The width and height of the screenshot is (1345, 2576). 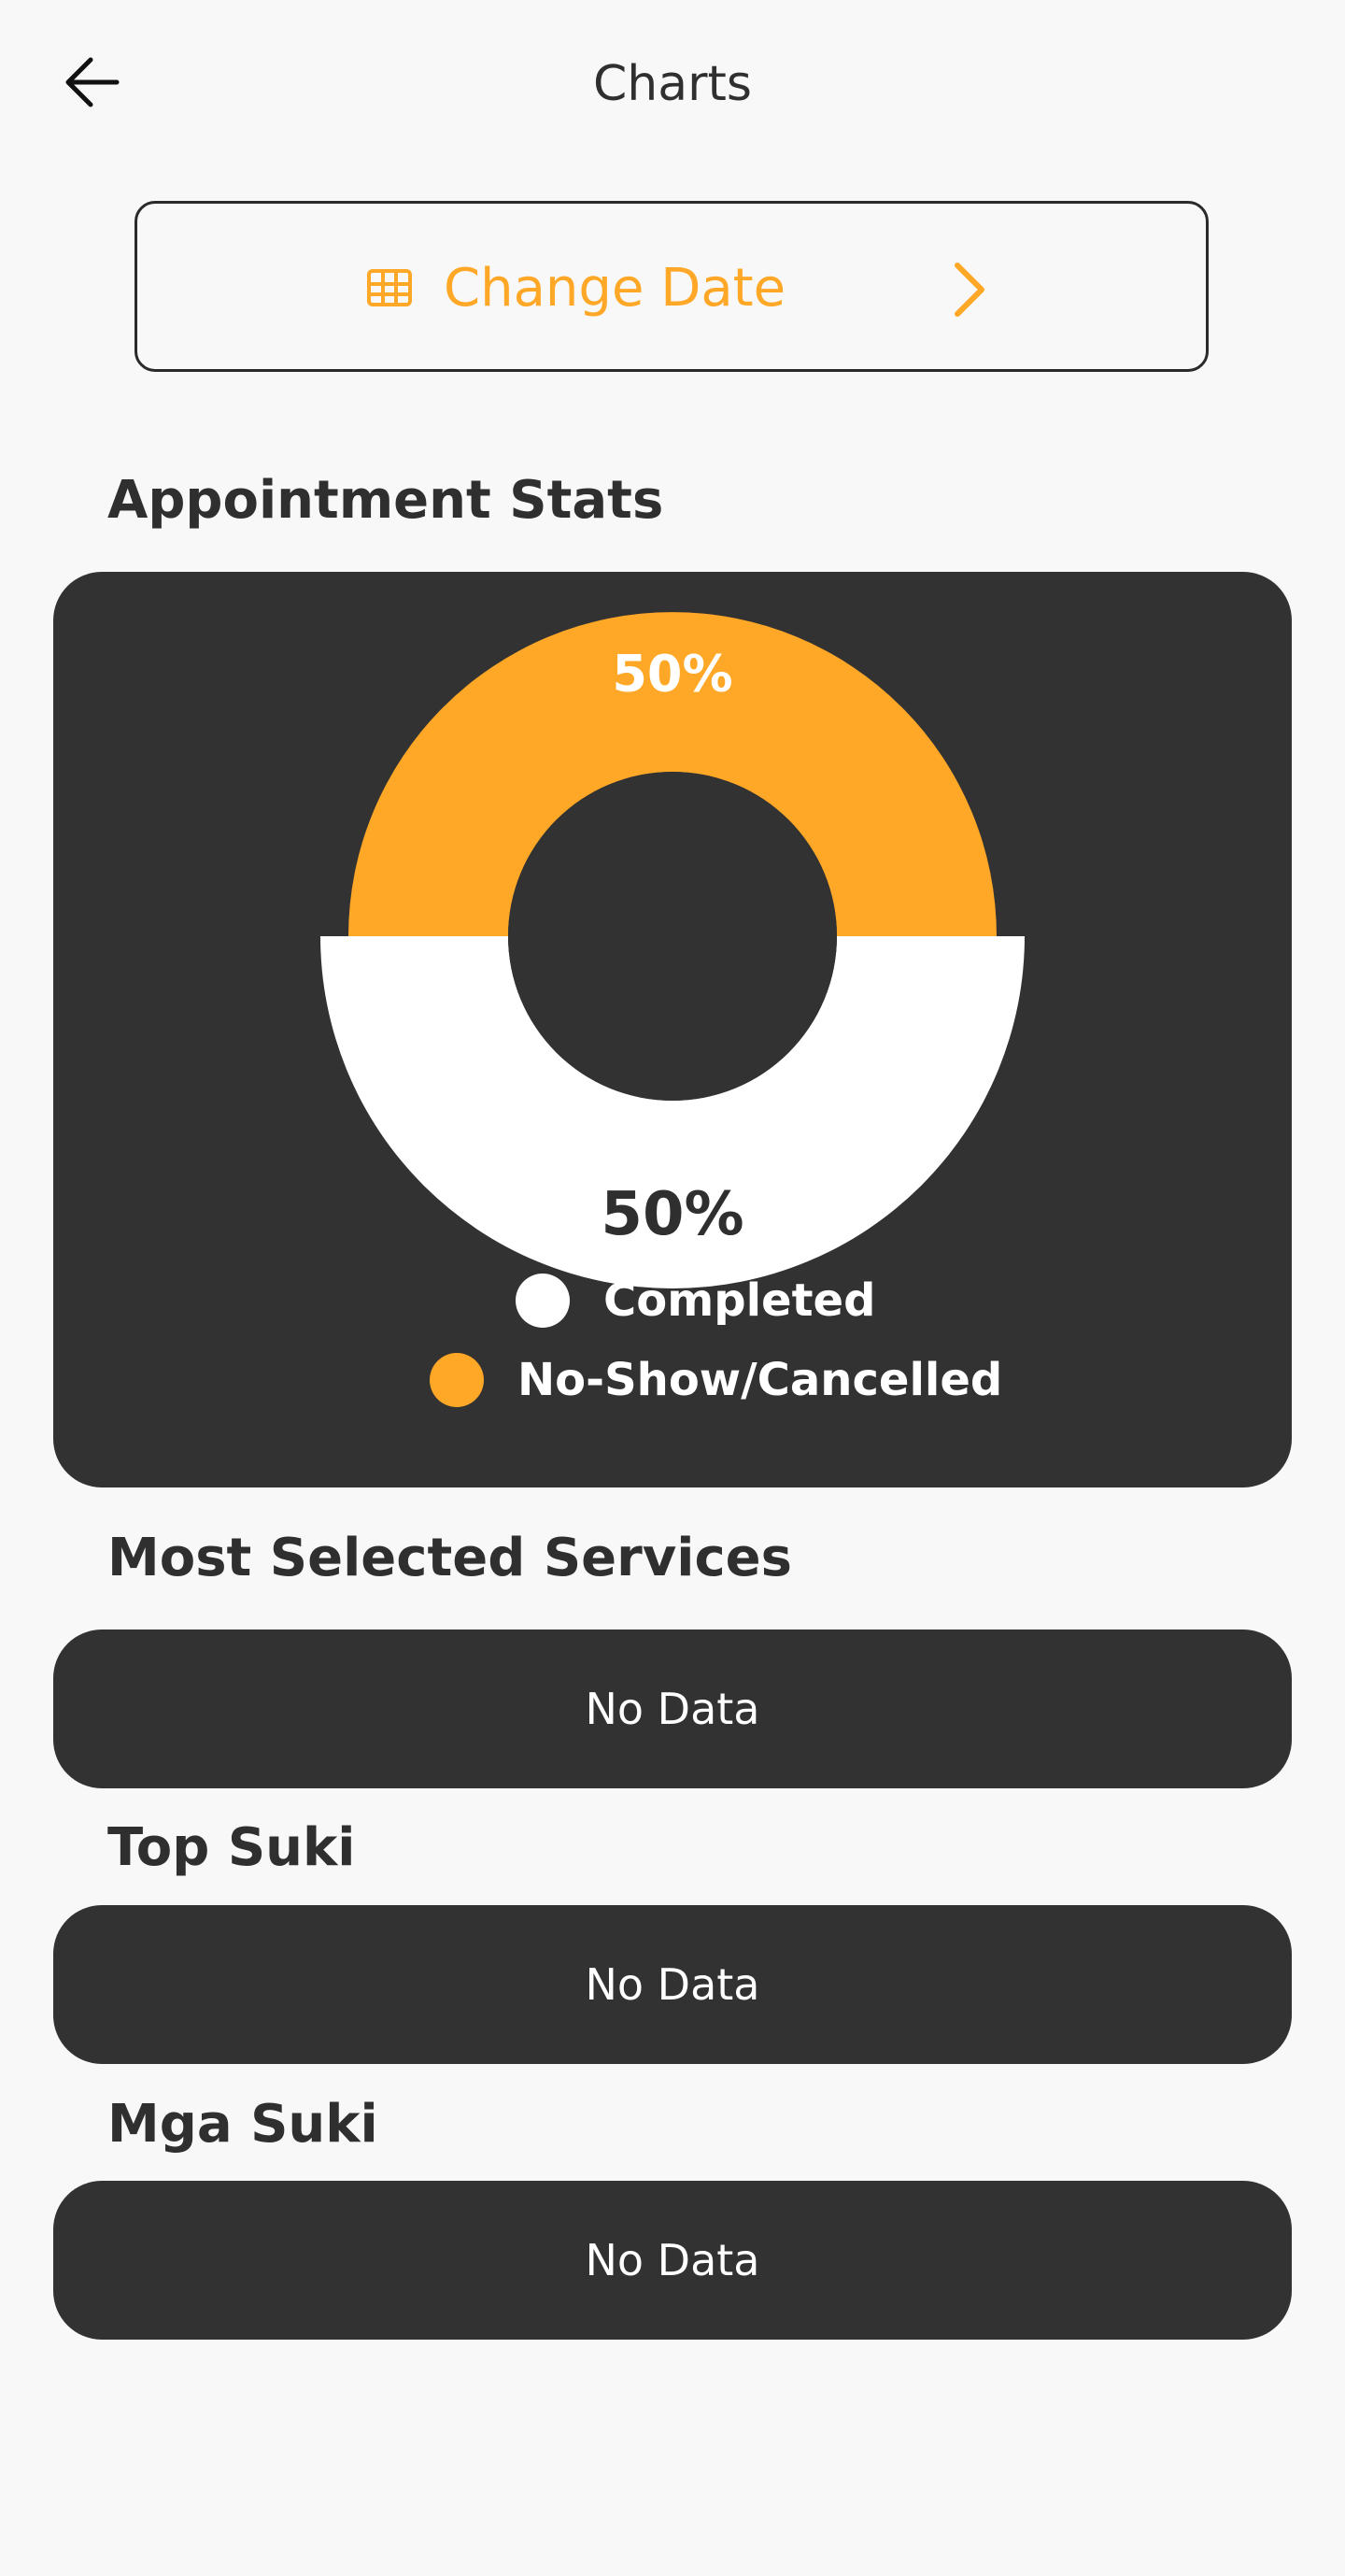 What do you see at coordinates (672, 936) in the screenshot?
I see `donut-hole` at bounding box center [672, 936].